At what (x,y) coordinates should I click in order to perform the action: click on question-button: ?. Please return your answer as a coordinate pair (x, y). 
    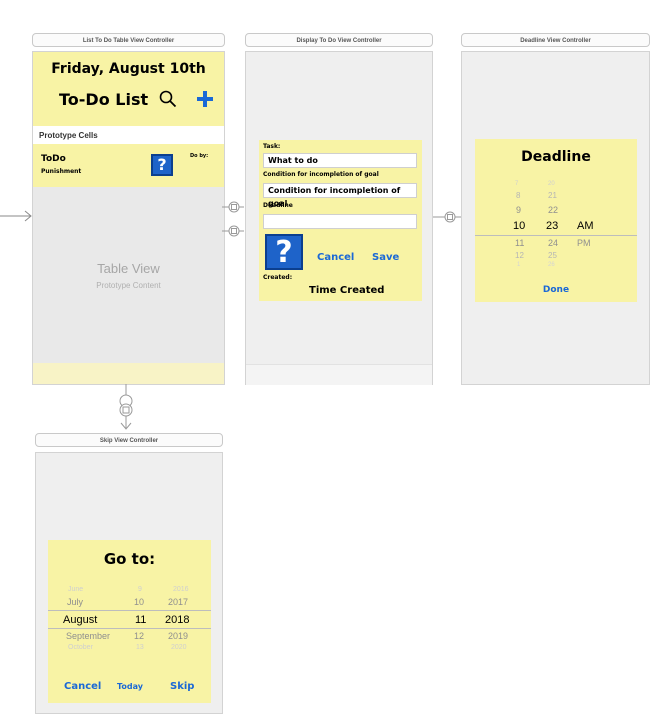
    Looking at the image, I should click on (284, 252).